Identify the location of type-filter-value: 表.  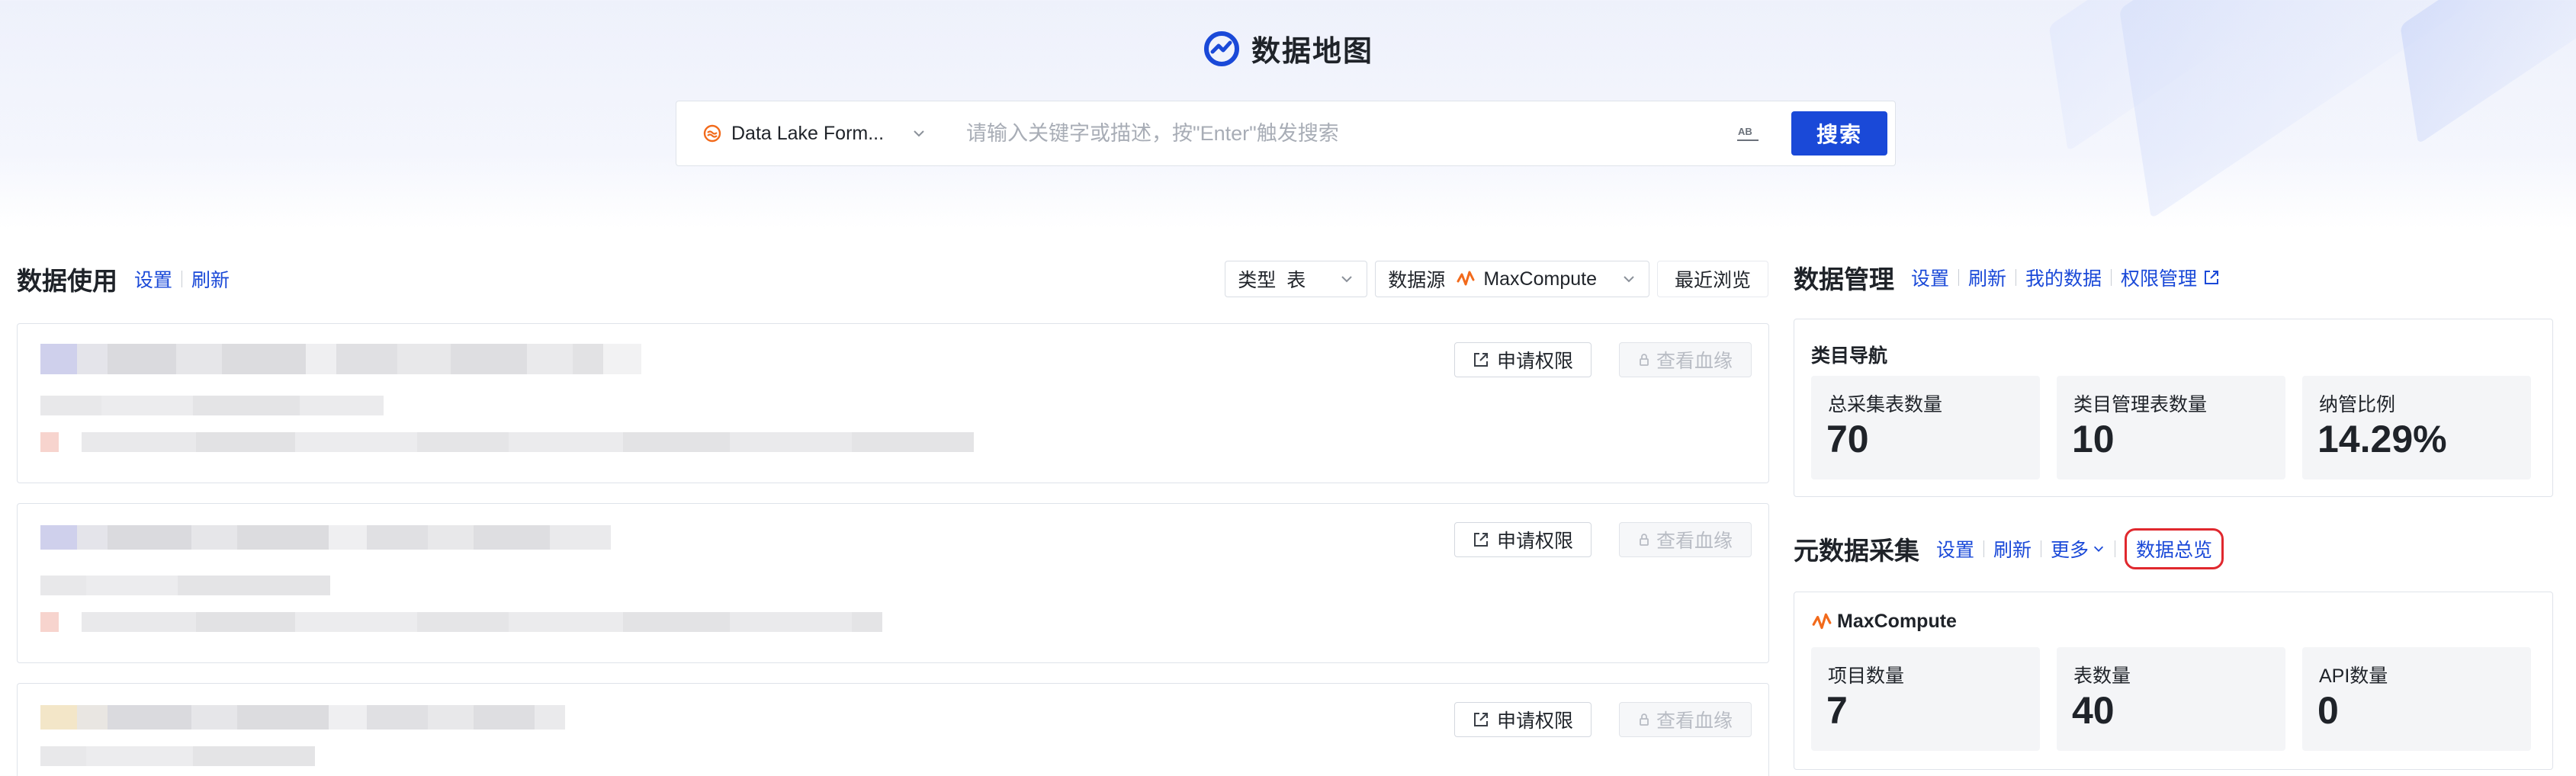
(1296, 280).